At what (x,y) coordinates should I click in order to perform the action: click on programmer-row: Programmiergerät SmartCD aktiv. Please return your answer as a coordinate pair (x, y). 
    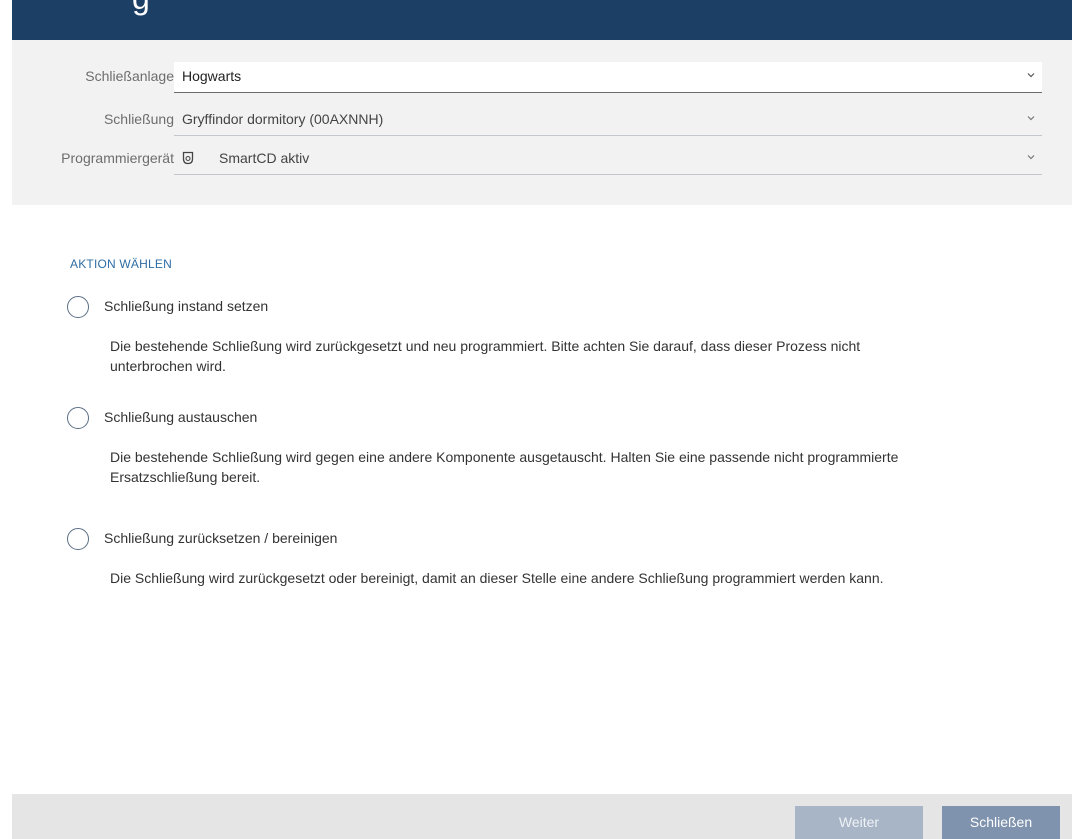
    Looking at the image, I should click on (542, 159).